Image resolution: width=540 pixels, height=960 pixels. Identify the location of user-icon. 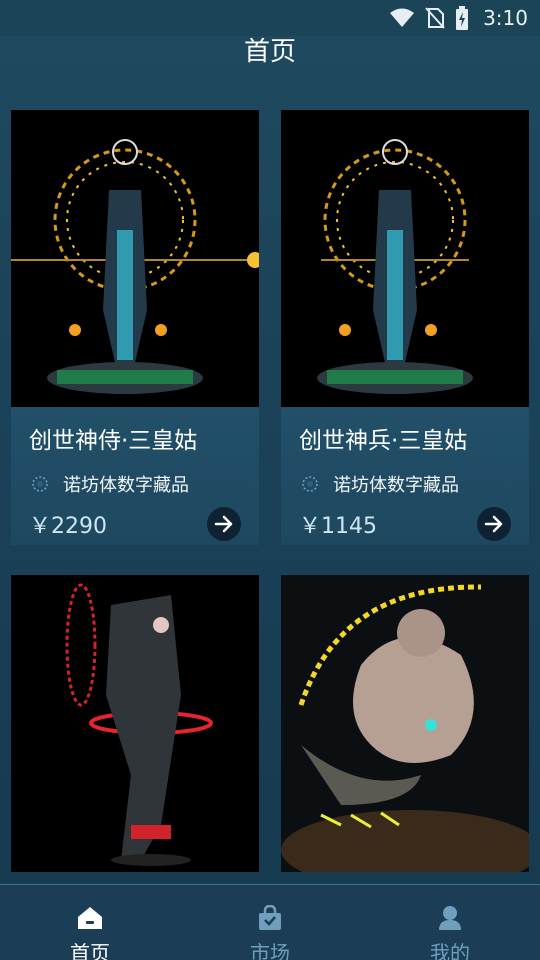
(450, 920).